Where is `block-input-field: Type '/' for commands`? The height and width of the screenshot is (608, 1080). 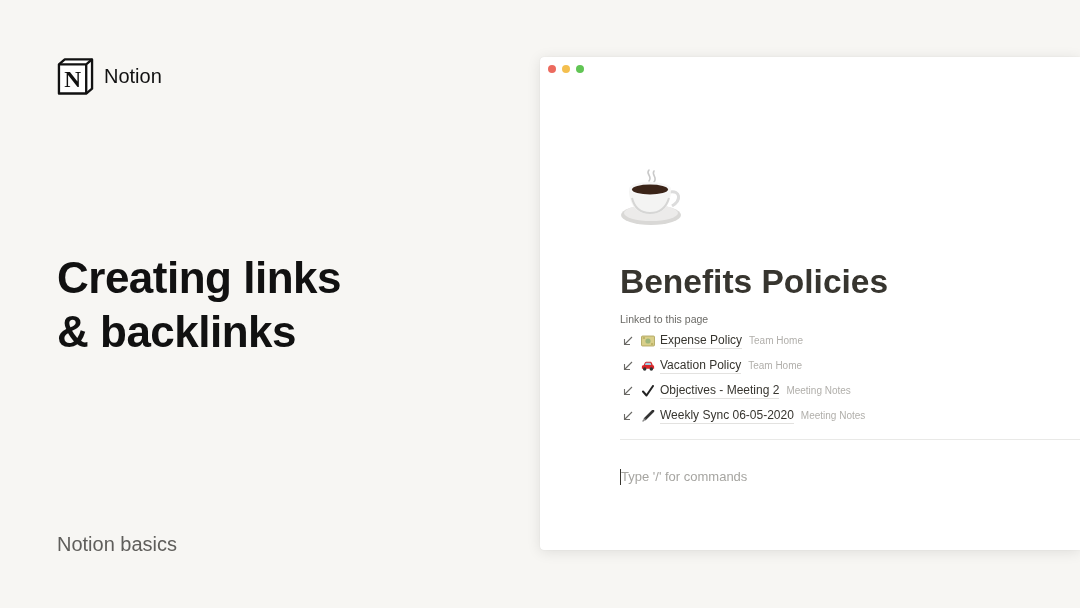
block-input-field: Type '/' for commands is located at coordinates (721, 477).